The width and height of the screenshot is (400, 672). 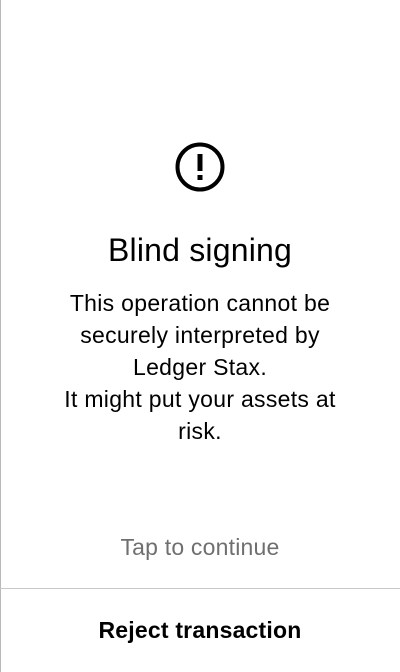 I want to click on reject-transaction-label: Reject transaction, so click(x=200, y=630).